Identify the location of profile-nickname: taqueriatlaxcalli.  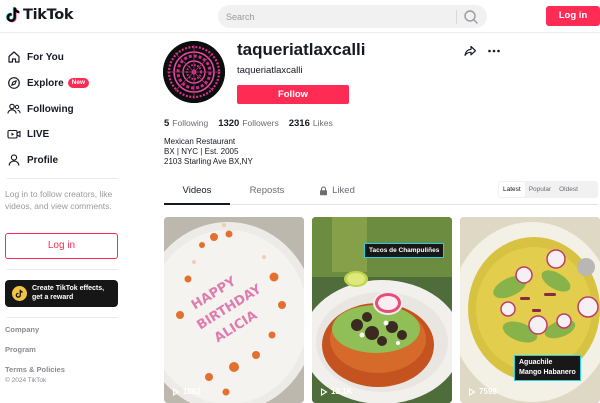
(270, 70).